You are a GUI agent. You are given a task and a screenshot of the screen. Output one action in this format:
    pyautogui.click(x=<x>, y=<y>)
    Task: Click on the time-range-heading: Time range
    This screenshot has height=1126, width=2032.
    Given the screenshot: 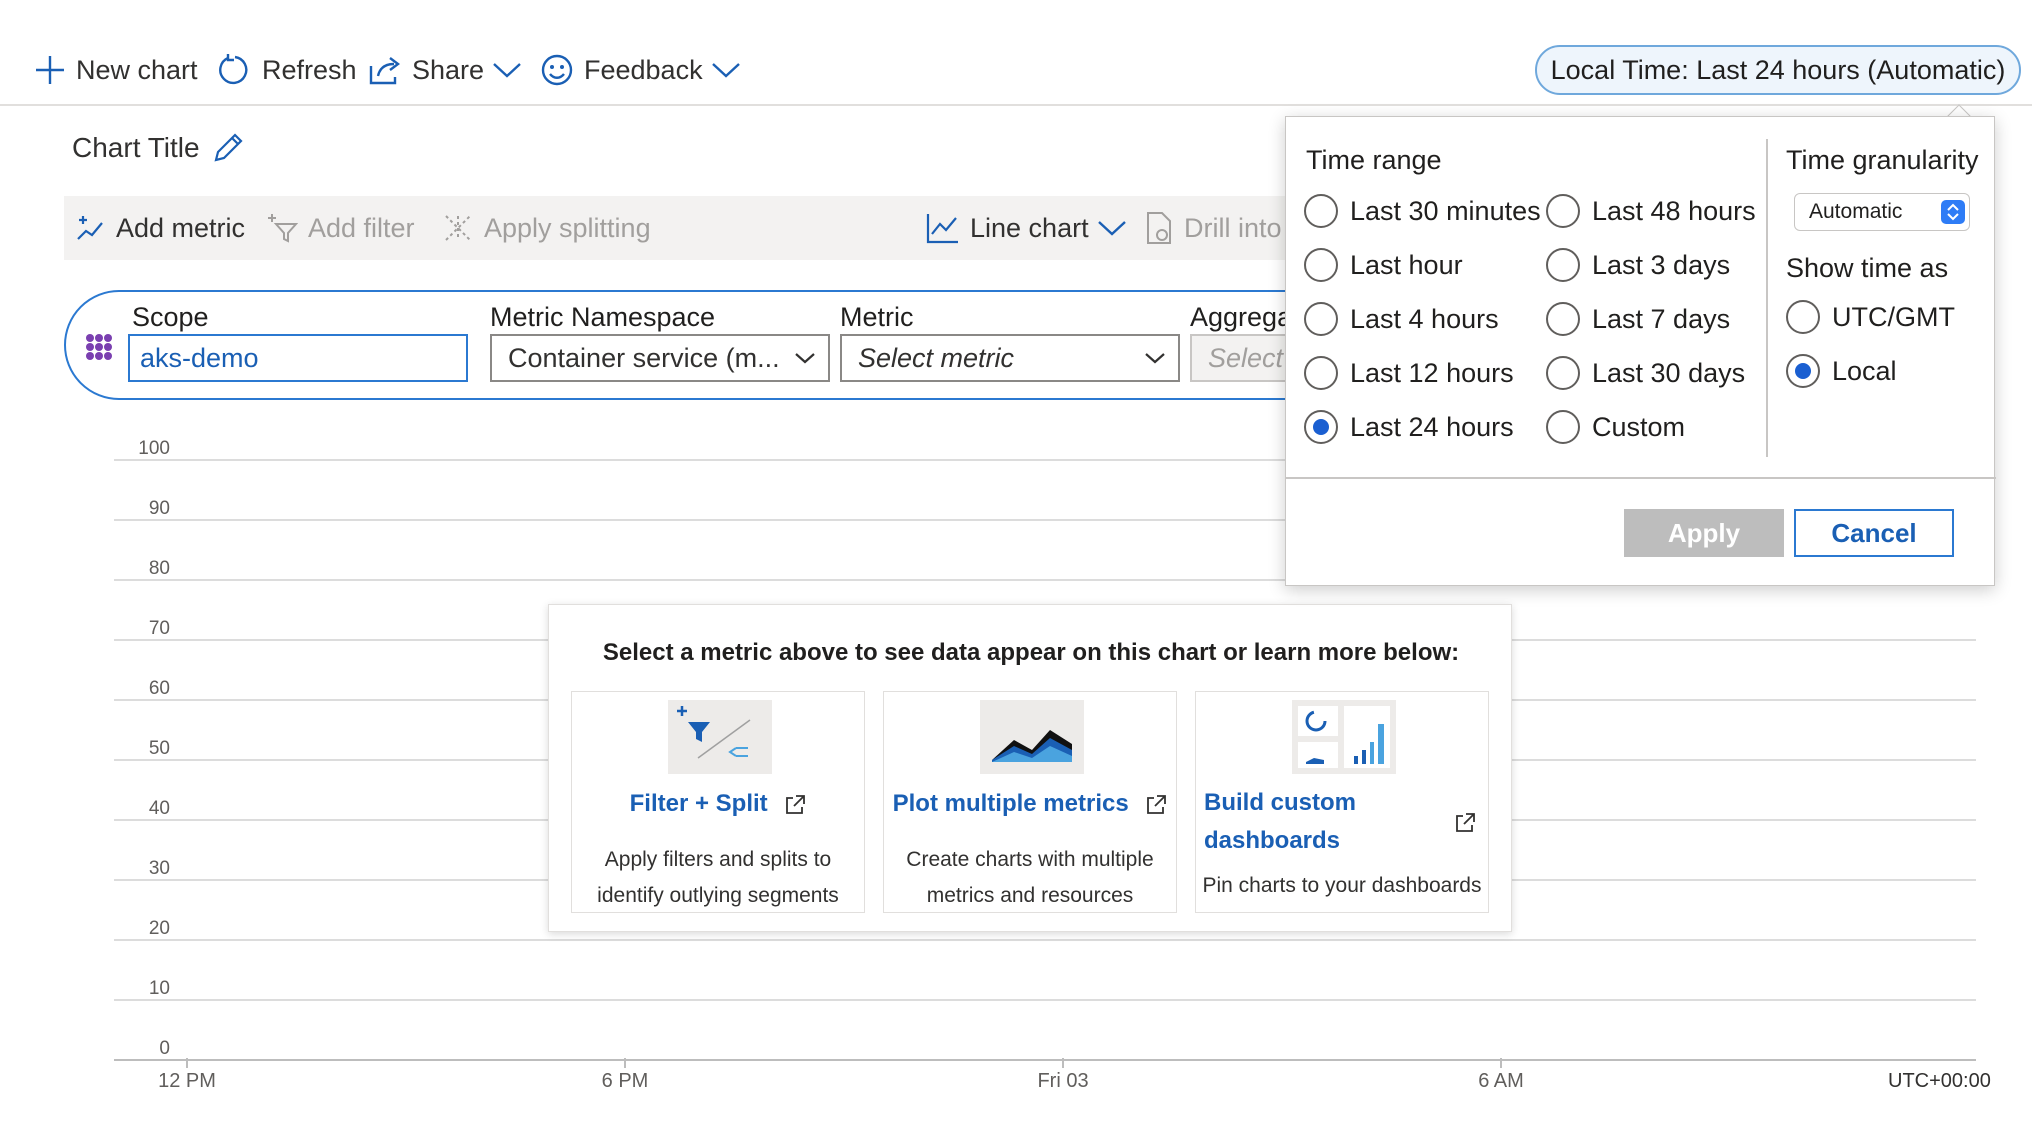 What is the action you would take?
    pyautogui.click(x=1374, y=160)
    